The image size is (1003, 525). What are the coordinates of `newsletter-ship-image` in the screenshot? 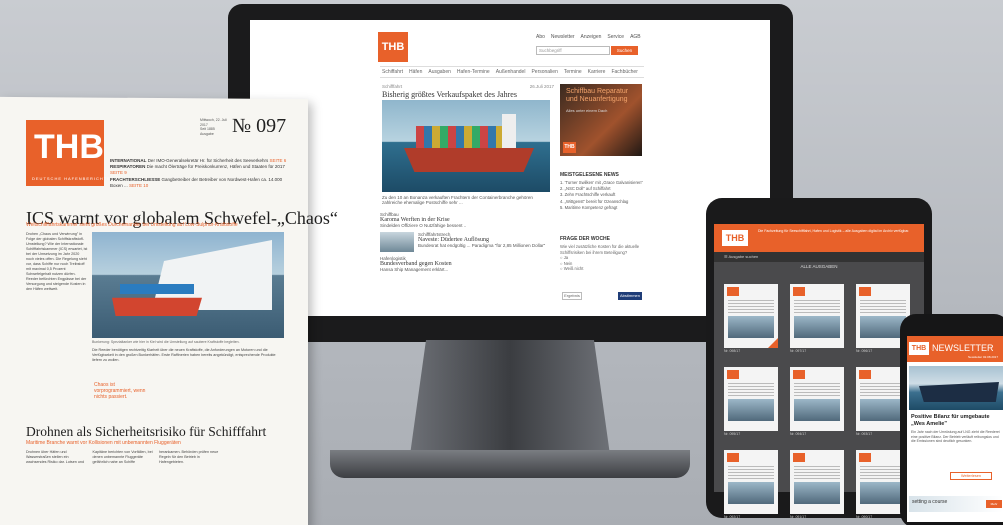 It's located at (956, 388).